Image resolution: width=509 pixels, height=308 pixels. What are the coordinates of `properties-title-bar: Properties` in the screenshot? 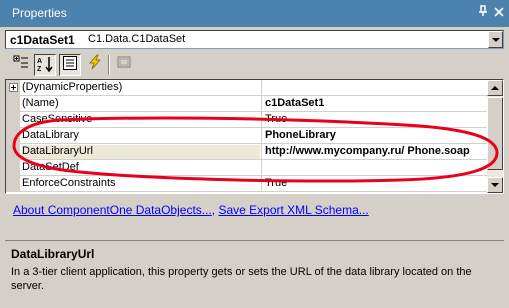 It's located at (254, 13).